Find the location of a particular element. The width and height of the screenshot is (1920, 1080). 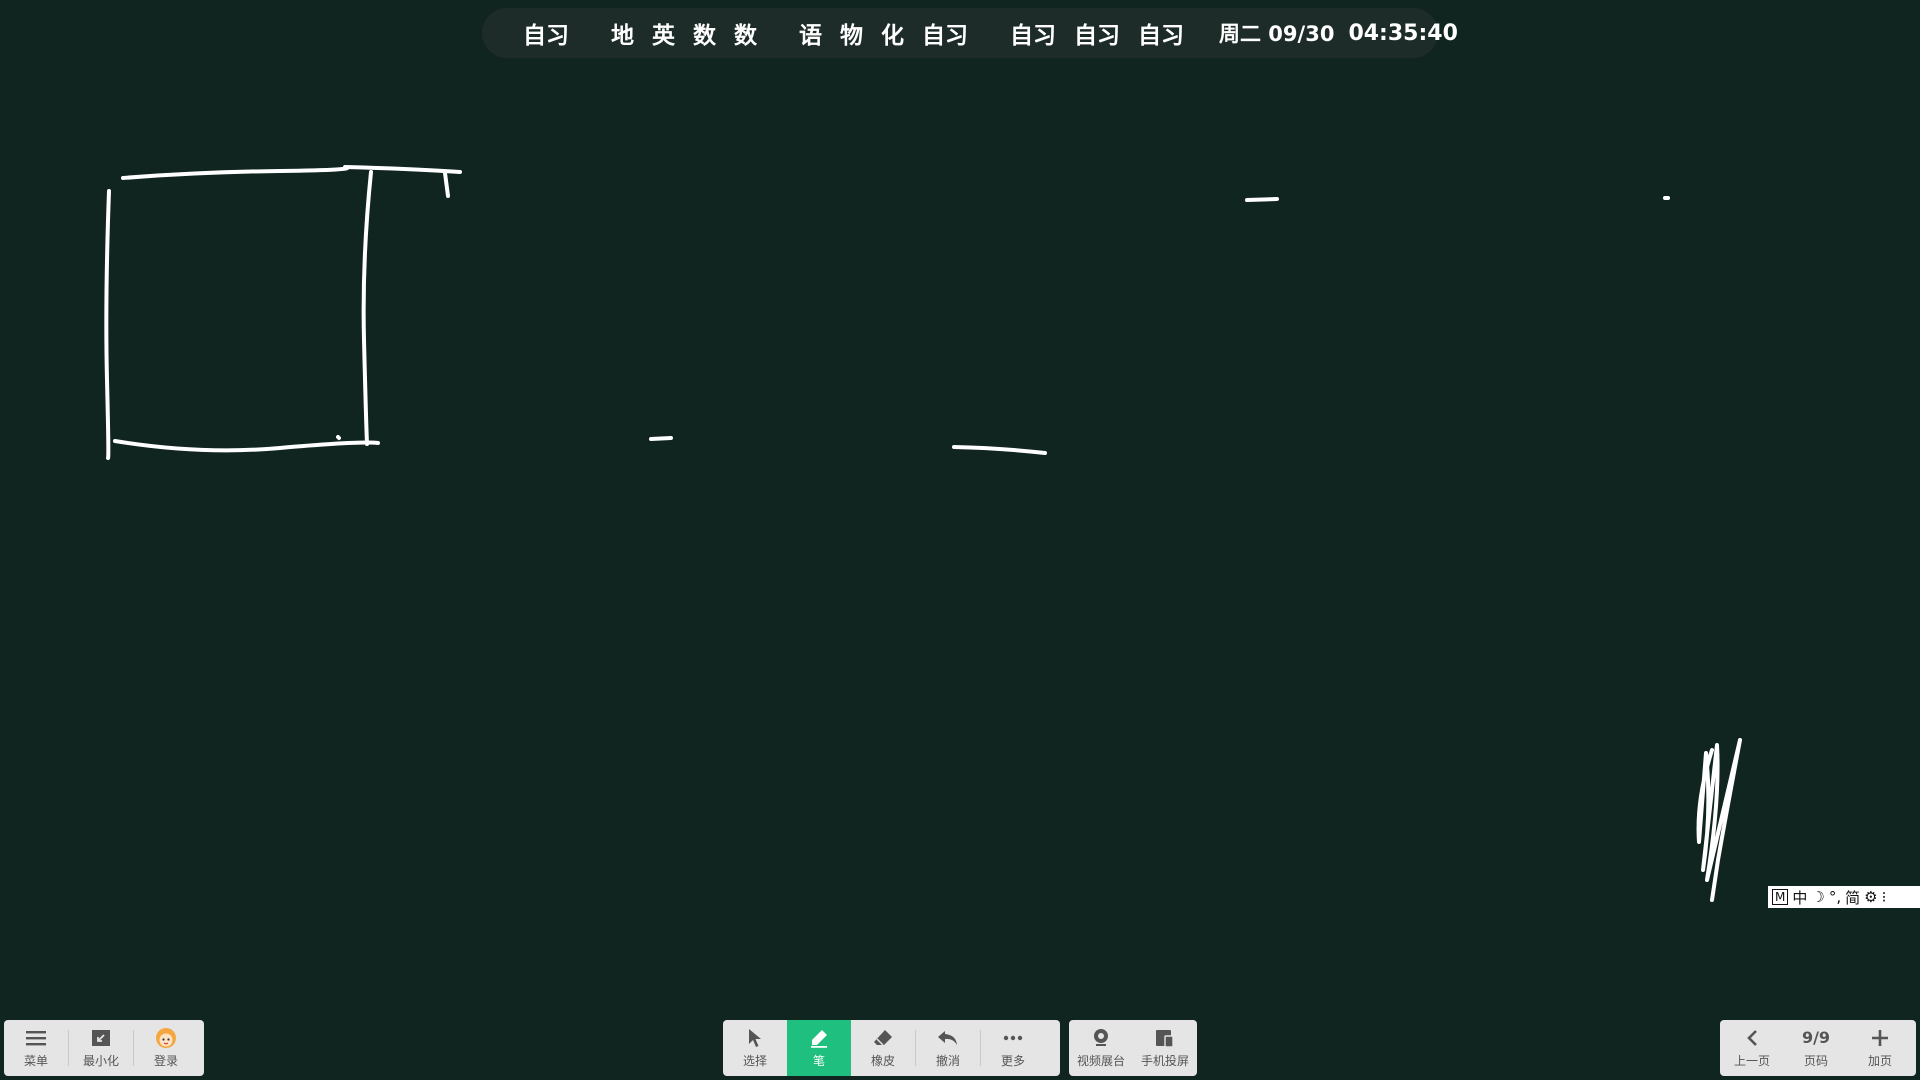

toolbar-tools: 选择 笔 橡皮 撤消 更多 is located at coordinates (891, 1048).